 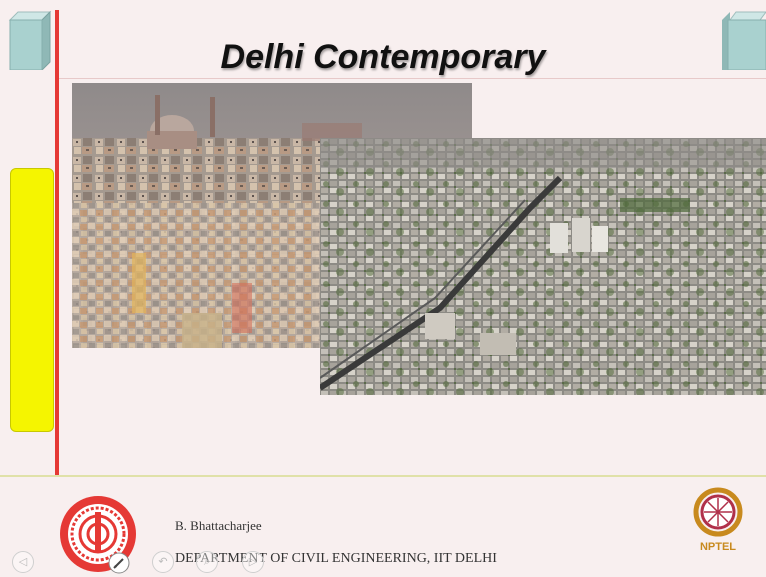 What do you see at coordinates (23, 562) in the screenshot?
I see `nav-prev-button: ◁` at bounding box center [23, 562].